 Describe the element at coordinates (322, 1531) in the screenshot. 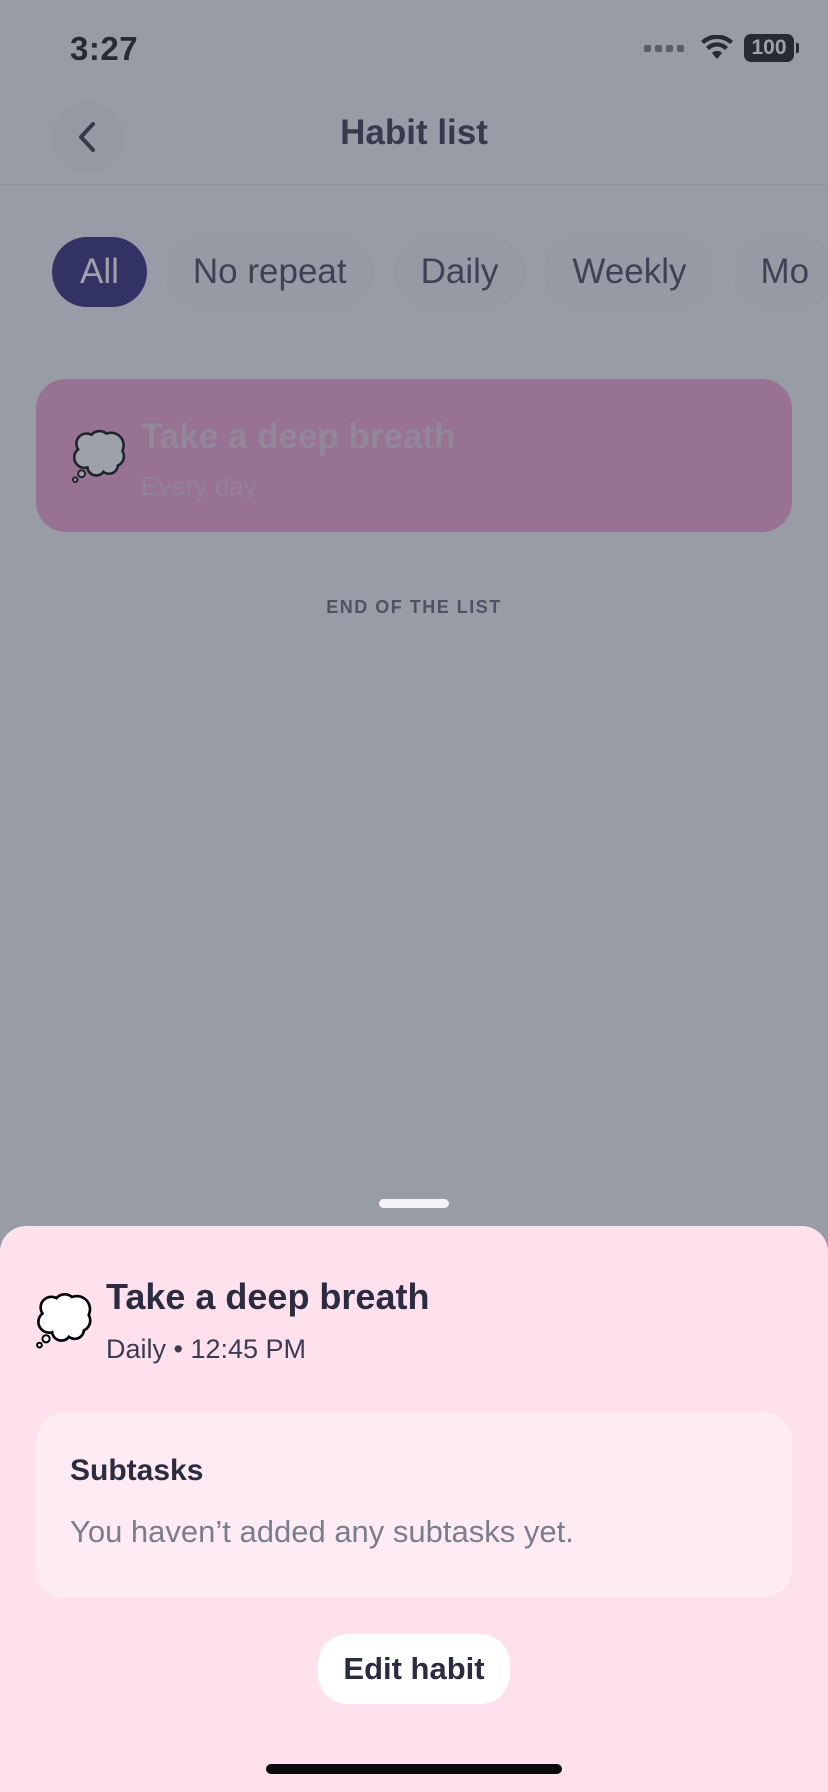

I see `subtasks-empty-message: You haven’t added any subtasks yet.` at that location.